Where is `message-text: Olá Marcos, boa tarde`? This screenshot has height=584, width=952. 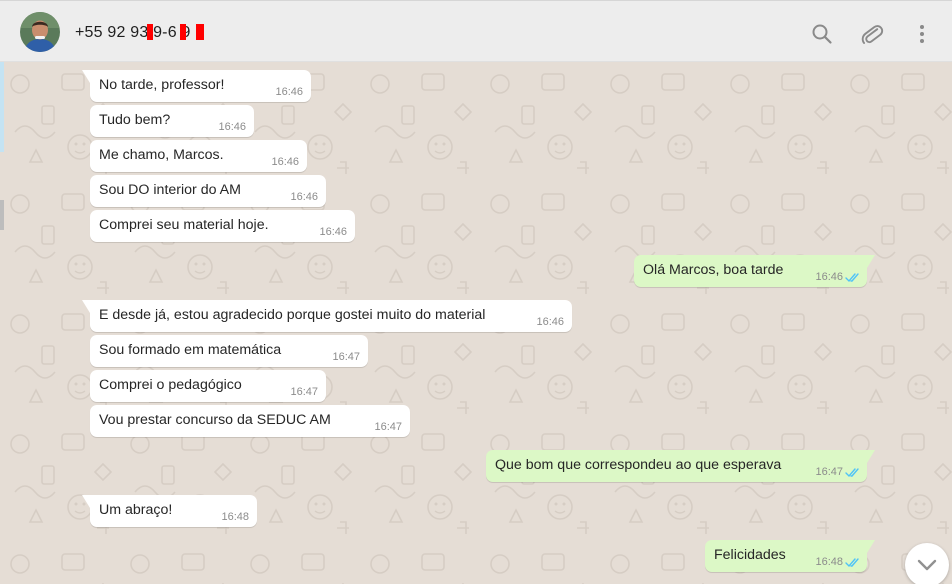
message-text: Olá Marcos, boa tarde is located at coordinates (713, 270).